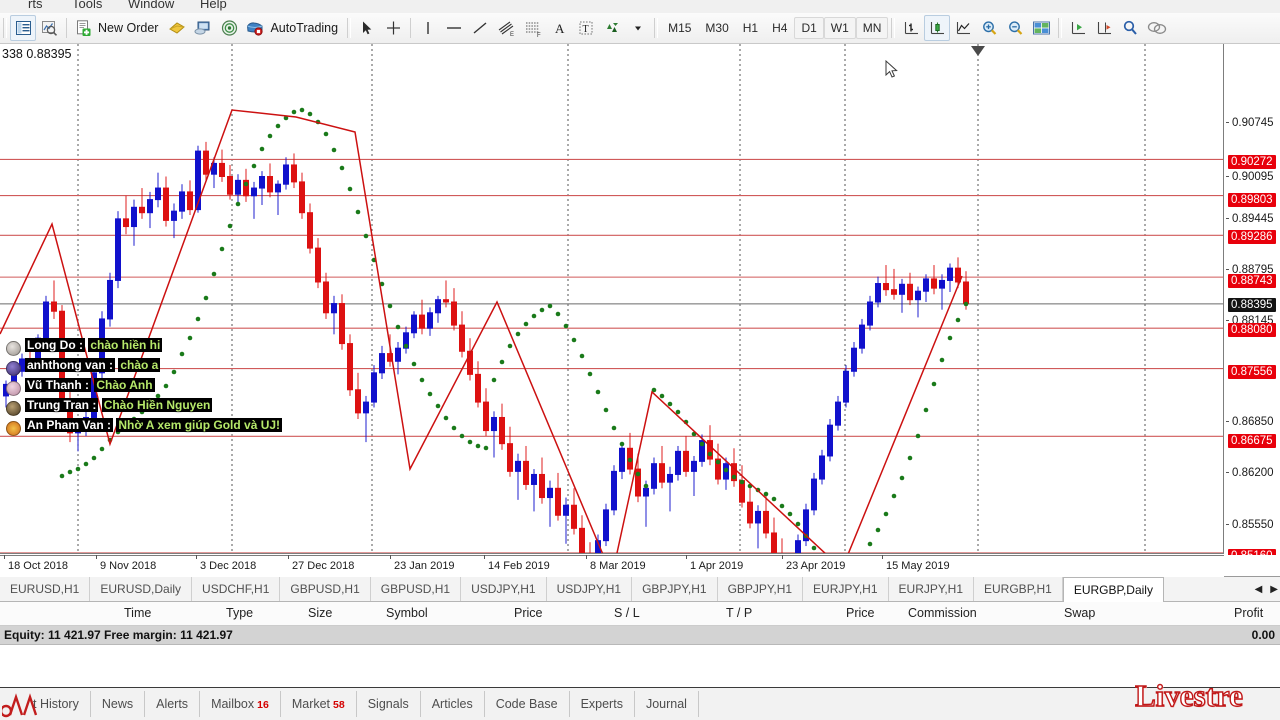 This screenshot has height=720, width=1280. I want to click on timeframe-mn: MN, so click(872, 28).